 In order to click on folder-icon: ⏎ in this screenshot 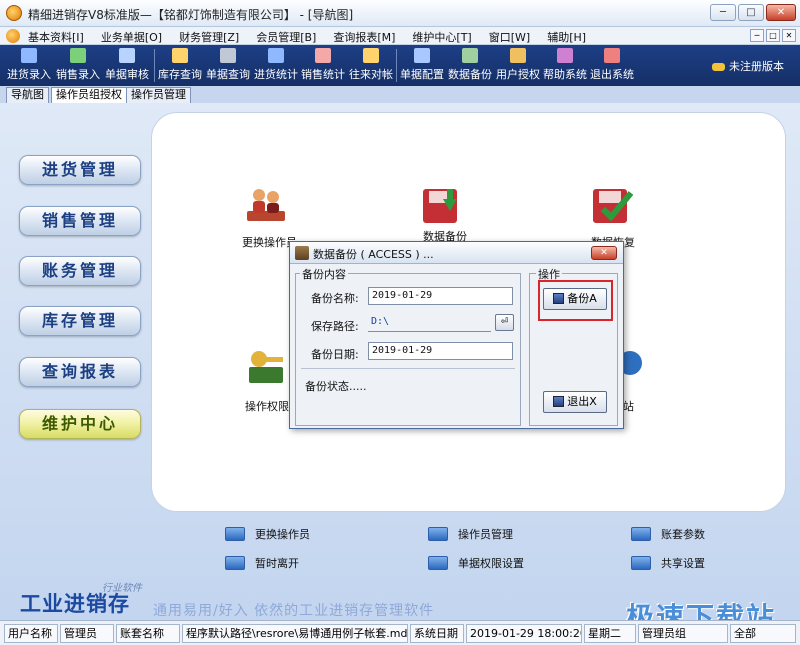, I will do `click(504, 322)`.